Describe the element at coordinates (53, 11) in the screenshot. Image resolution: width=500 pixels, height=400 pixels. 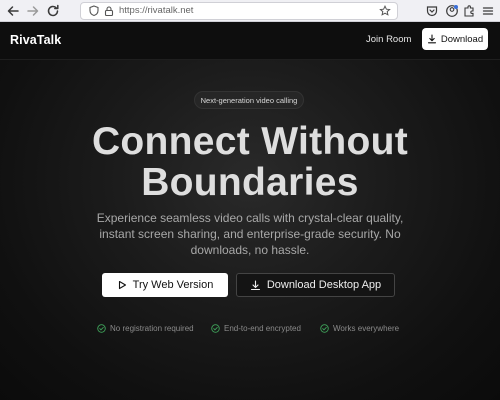
I see `reload-icon` at that location.